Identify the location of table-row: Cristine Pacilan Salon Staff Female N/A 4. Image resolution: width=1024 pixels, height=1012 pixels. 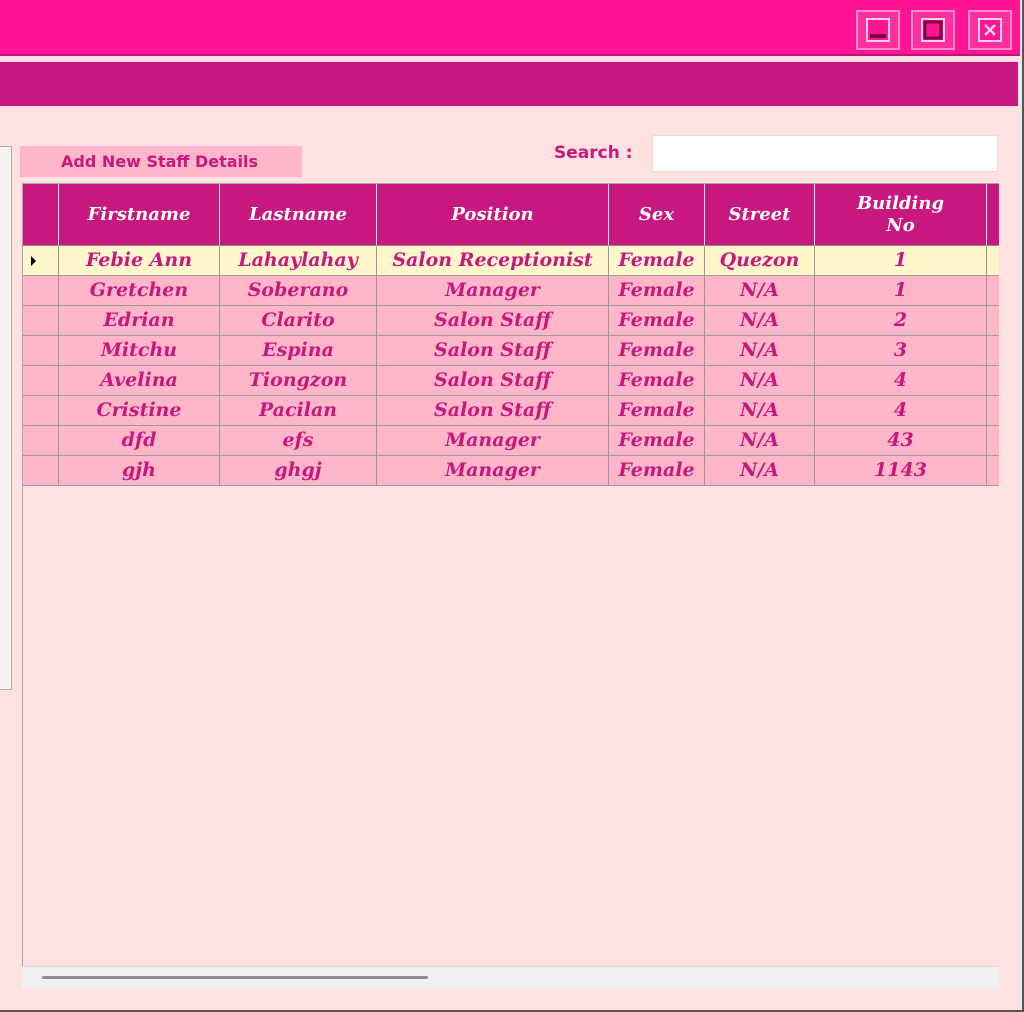
(511, 411).